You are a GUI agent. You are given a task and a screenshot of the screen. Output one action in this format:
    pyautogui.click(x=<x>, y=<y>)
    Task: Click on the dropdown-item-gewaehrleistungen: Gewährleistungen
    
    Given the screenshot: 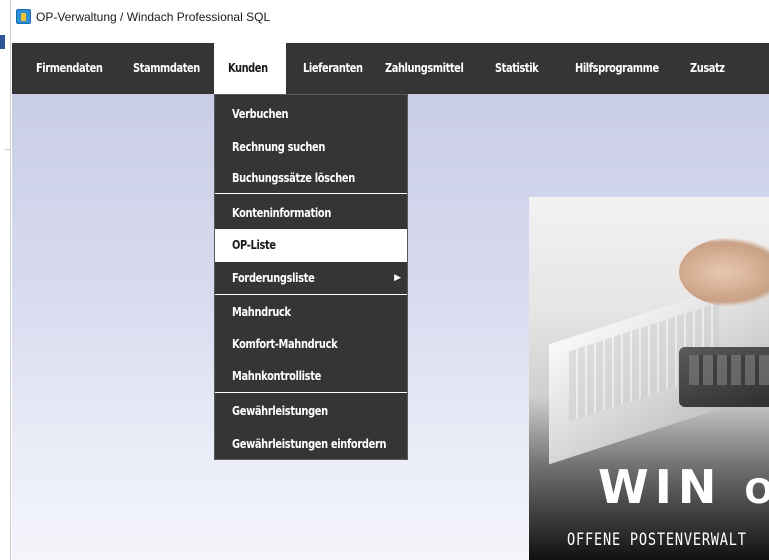 What is the action you would take?
    pyautogui.click(x=311, y=411)
    